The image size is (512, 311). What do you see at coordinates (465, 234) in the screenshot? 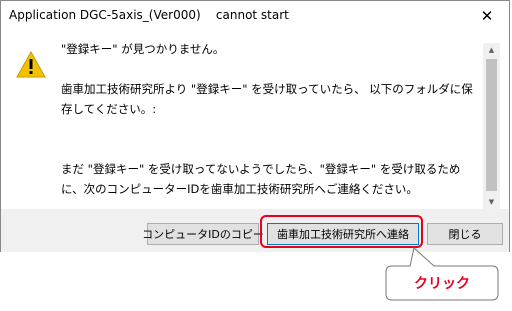
I see `close-button: 閉じる` at bounding box center [465, 234].